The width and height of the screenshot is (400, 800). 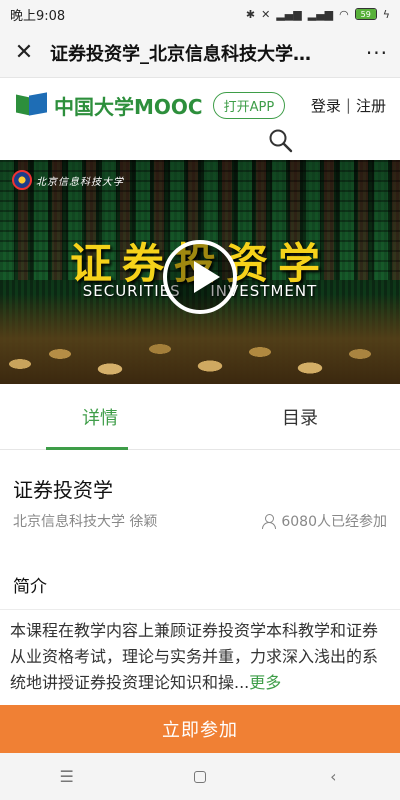 I want to click on tab-bar: 详情 目录, so click(x=200, y=417).